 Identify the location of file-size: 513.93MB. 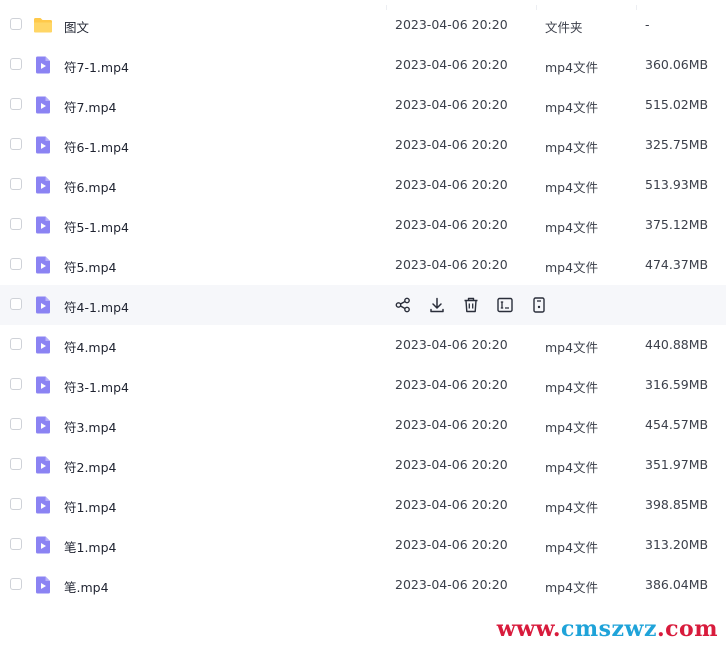
(677, 184).